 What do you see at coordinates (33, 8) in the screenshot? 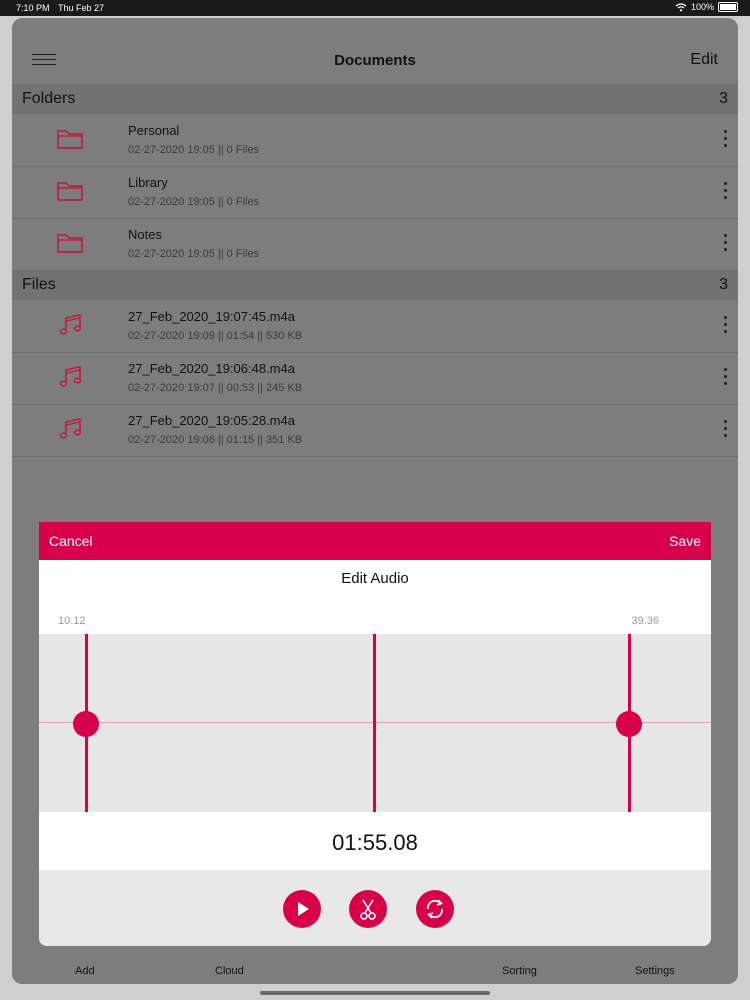
I see `status-time: 7:10 PM` at bounding box center [33, 8].